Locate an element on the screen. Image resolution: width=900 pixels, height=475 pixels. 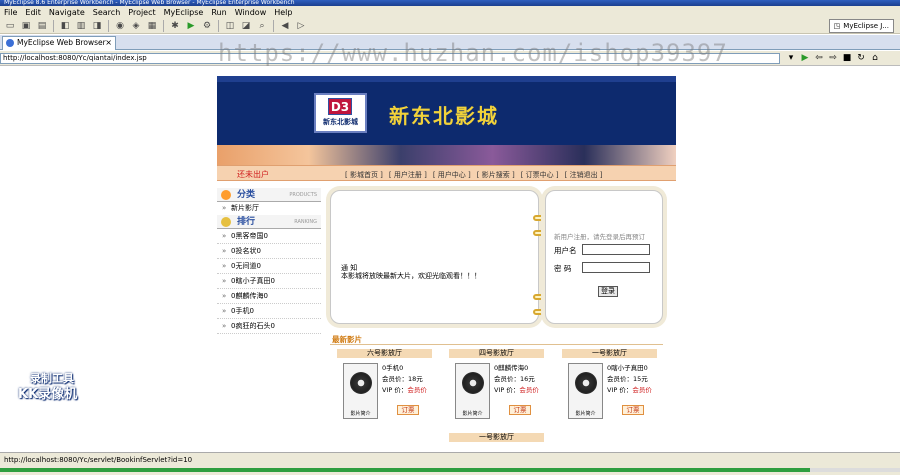
rank-item: 0投名状0 is located at coordinates (269, 251).